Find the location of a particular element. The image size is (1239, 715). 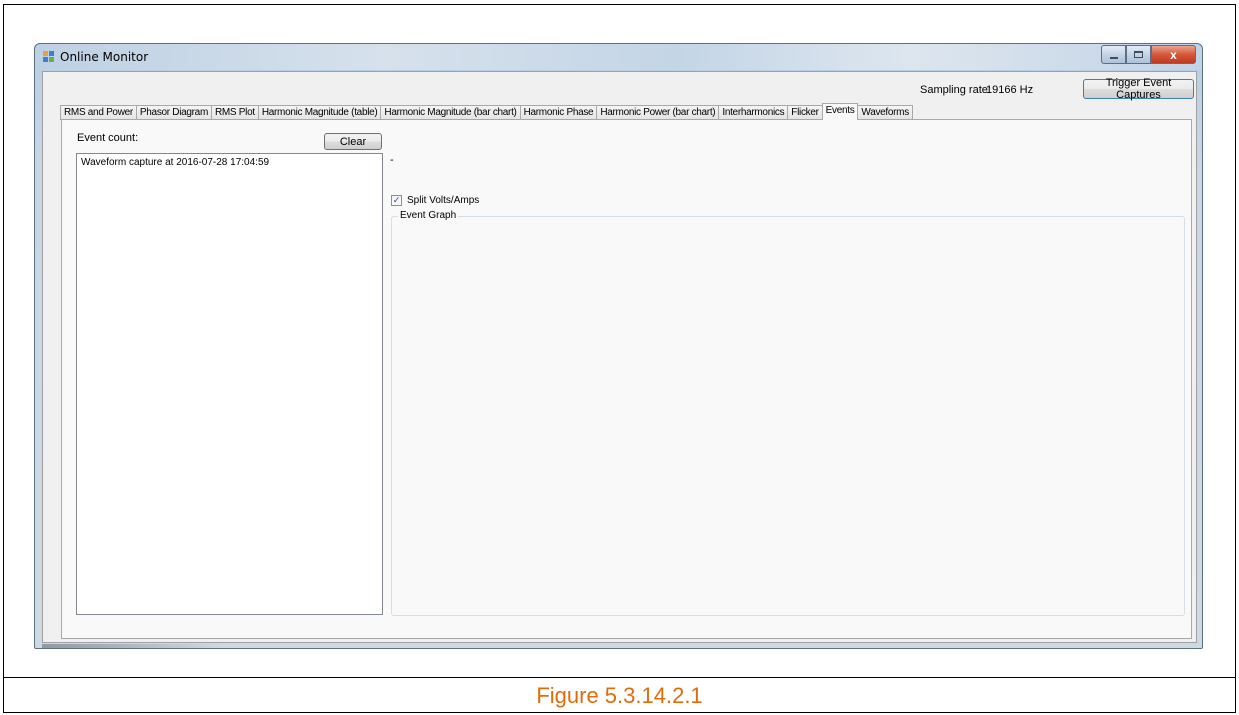

event-detail-text: - is located at coordinates (392, 160).